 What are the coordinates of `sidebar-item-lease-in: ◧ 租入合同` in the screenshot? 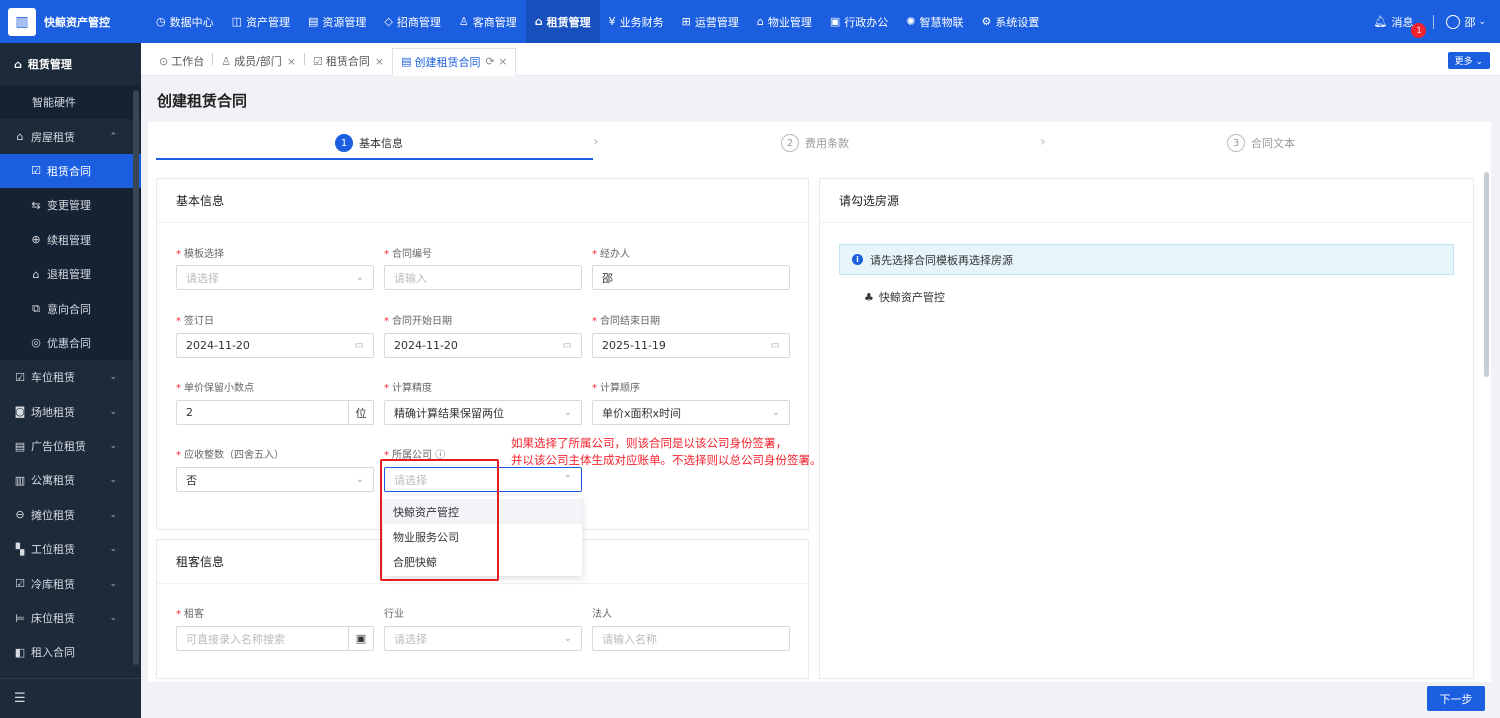 It's located at (70, 652).